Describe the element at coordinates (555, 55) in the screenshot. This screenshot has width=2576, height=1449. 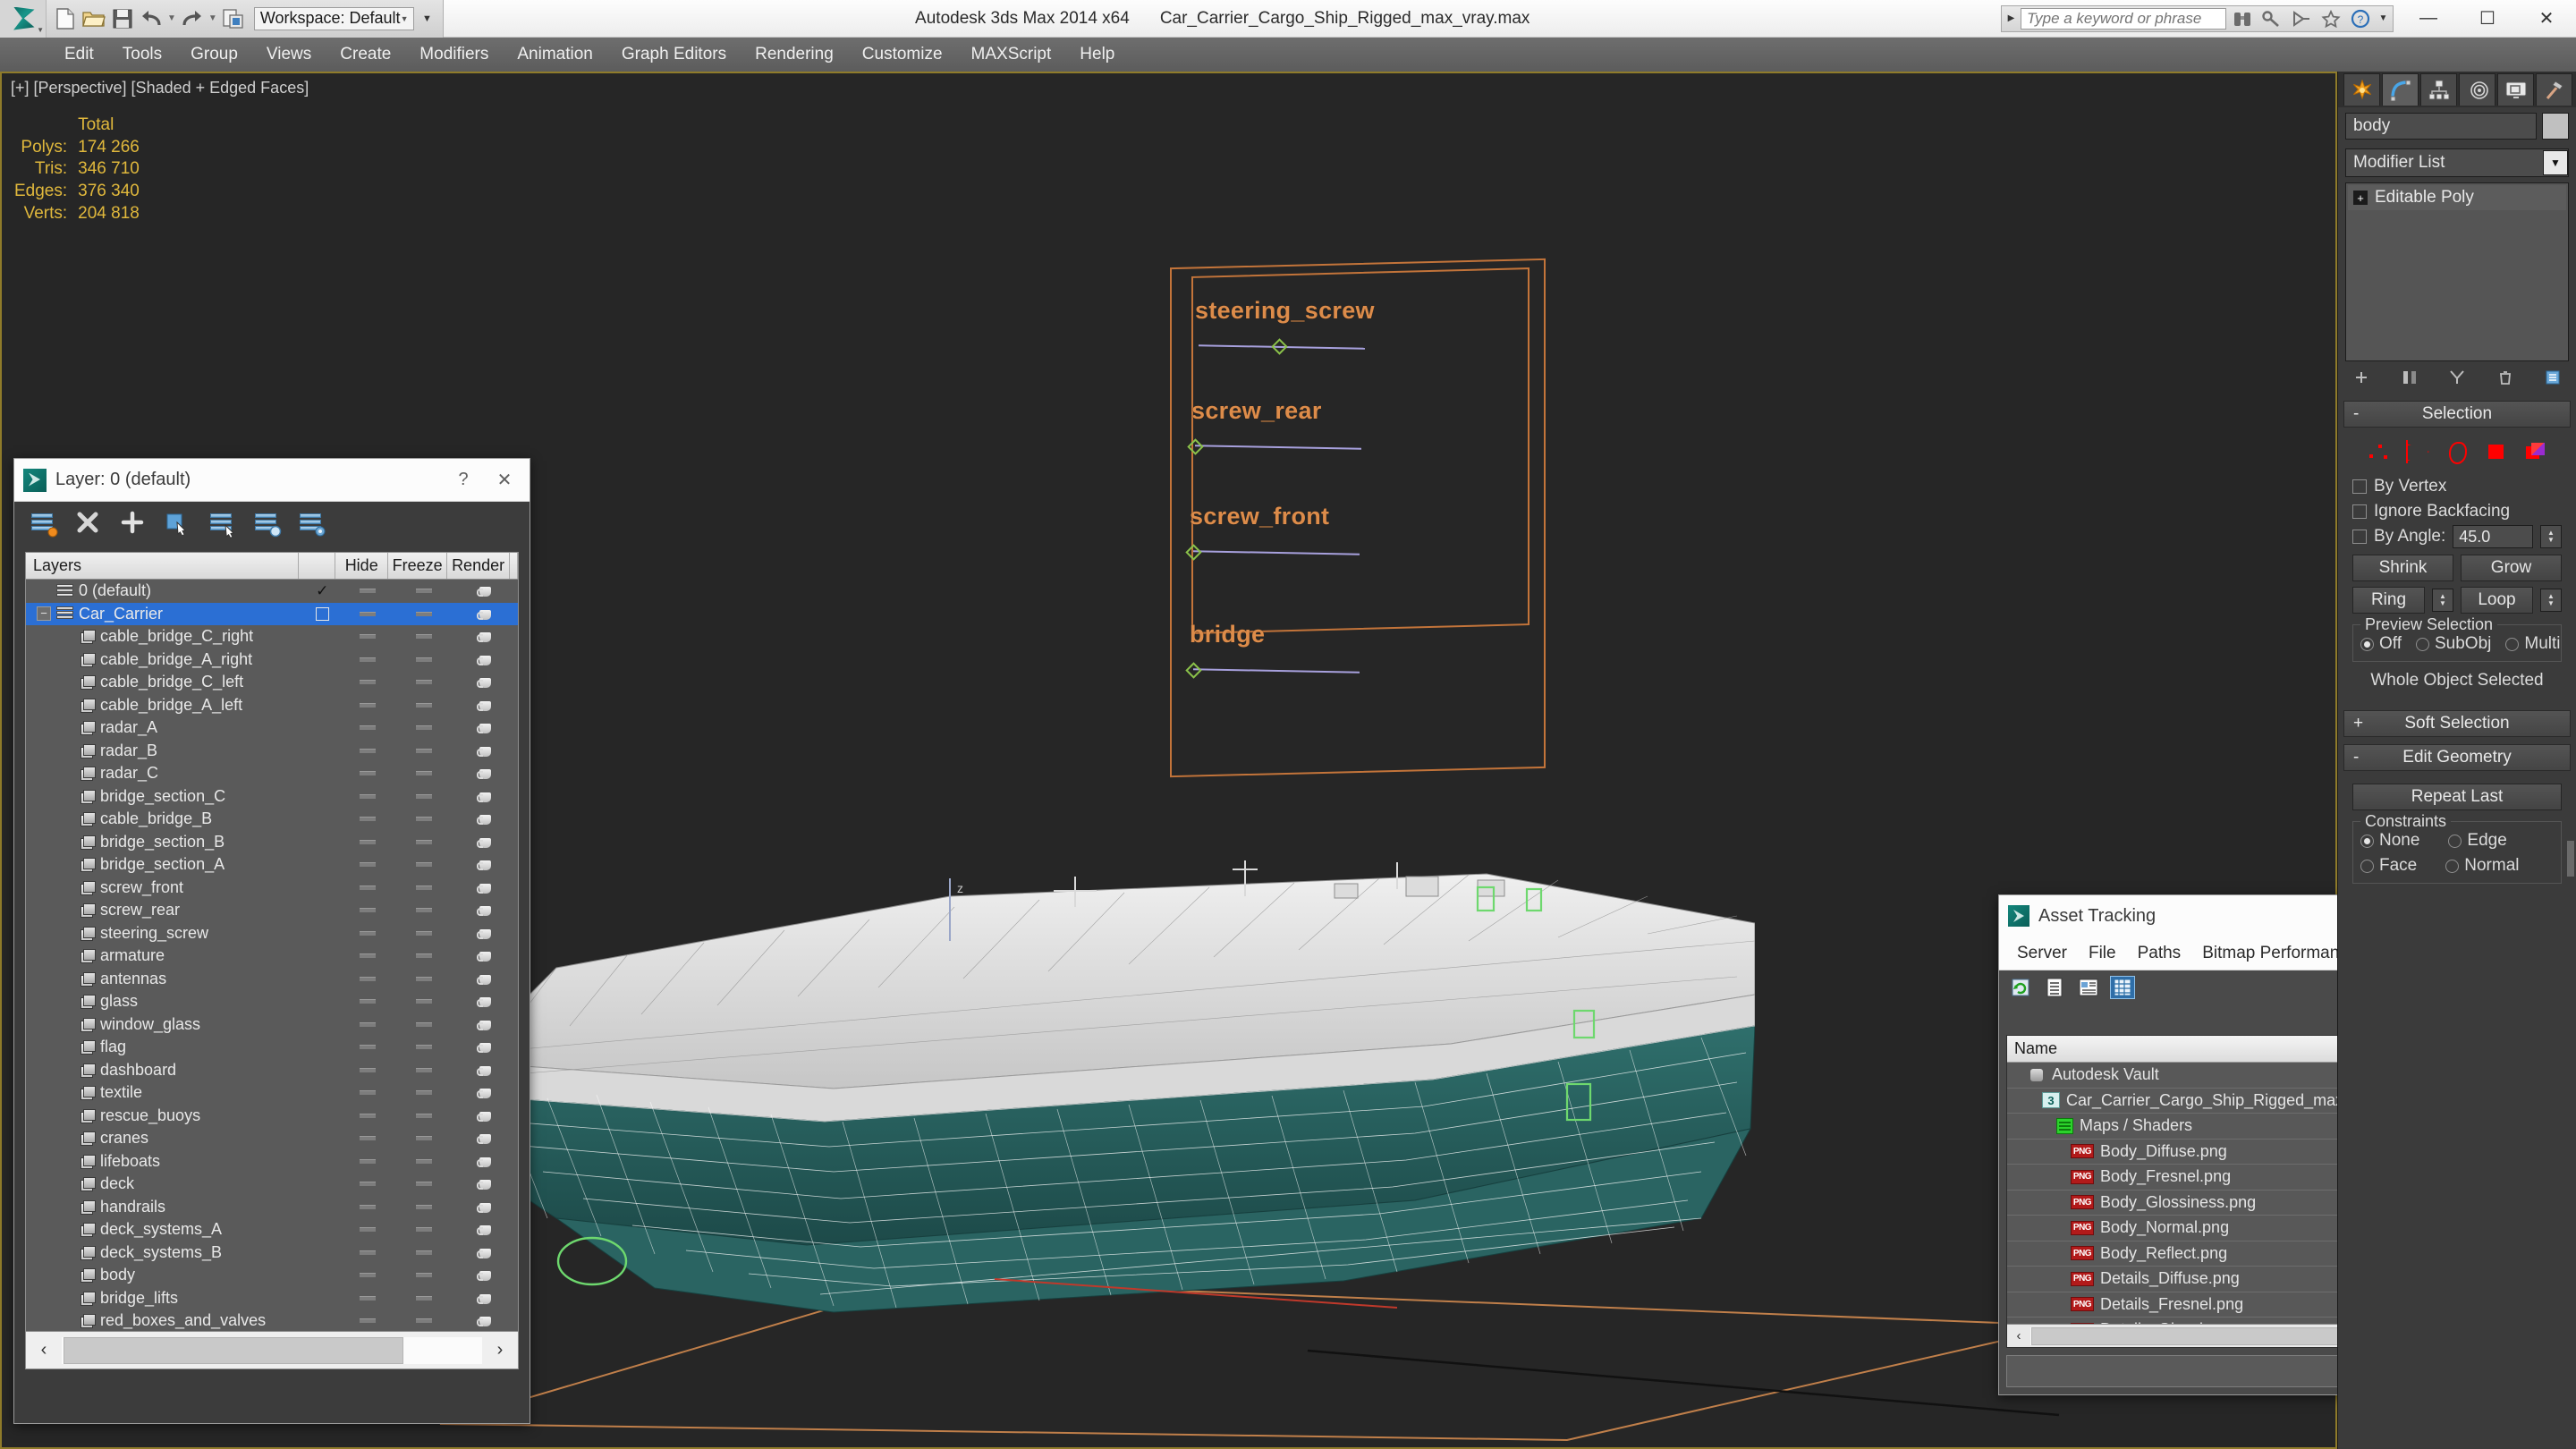
I see `menu-item-animation: Animation` at that location.